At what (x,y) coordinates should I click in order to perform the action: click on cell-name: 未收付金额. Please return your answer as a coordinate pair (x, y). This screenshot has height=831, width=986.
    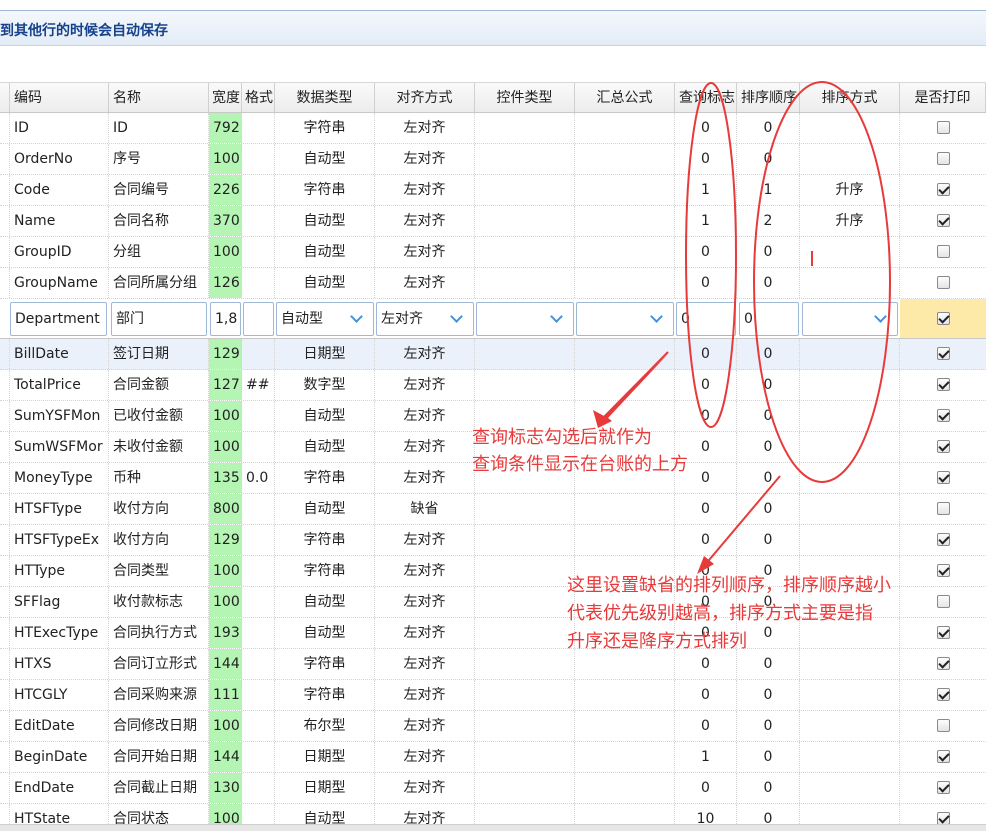
    Looking at the image, I should click on (159, 447).